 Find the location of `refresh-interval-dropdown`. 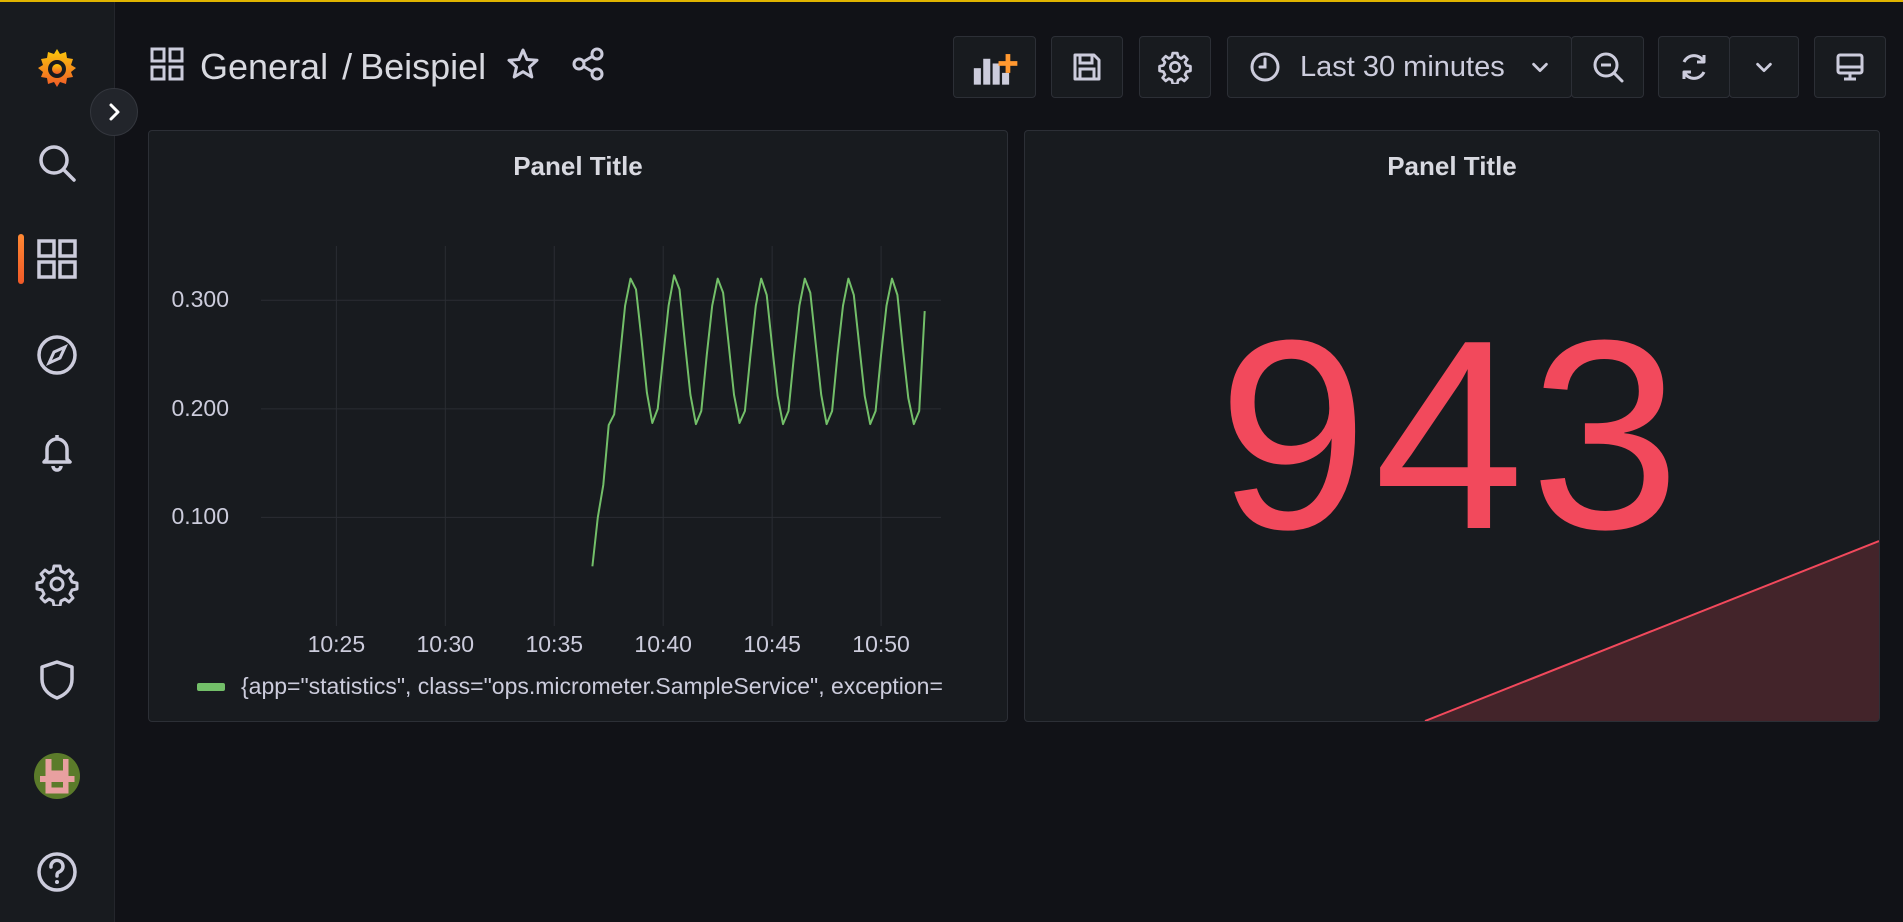

refresh-interval-dropdown is located at coordinates (1764, 67).